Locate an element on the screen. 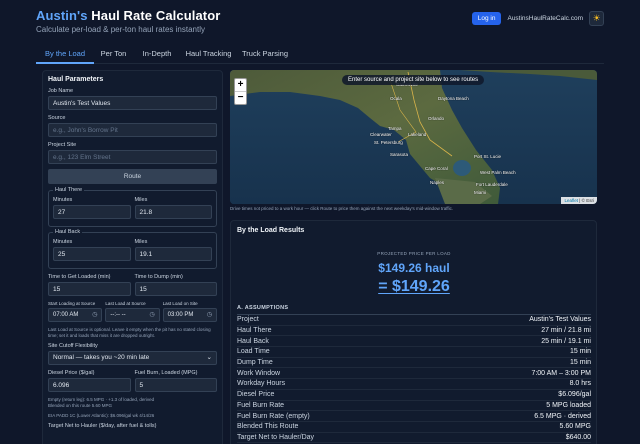 Image resolution: width=640 pixels, height=444 pixels. haul-back-legend: Haul Back is located at coordinates (68, 232).